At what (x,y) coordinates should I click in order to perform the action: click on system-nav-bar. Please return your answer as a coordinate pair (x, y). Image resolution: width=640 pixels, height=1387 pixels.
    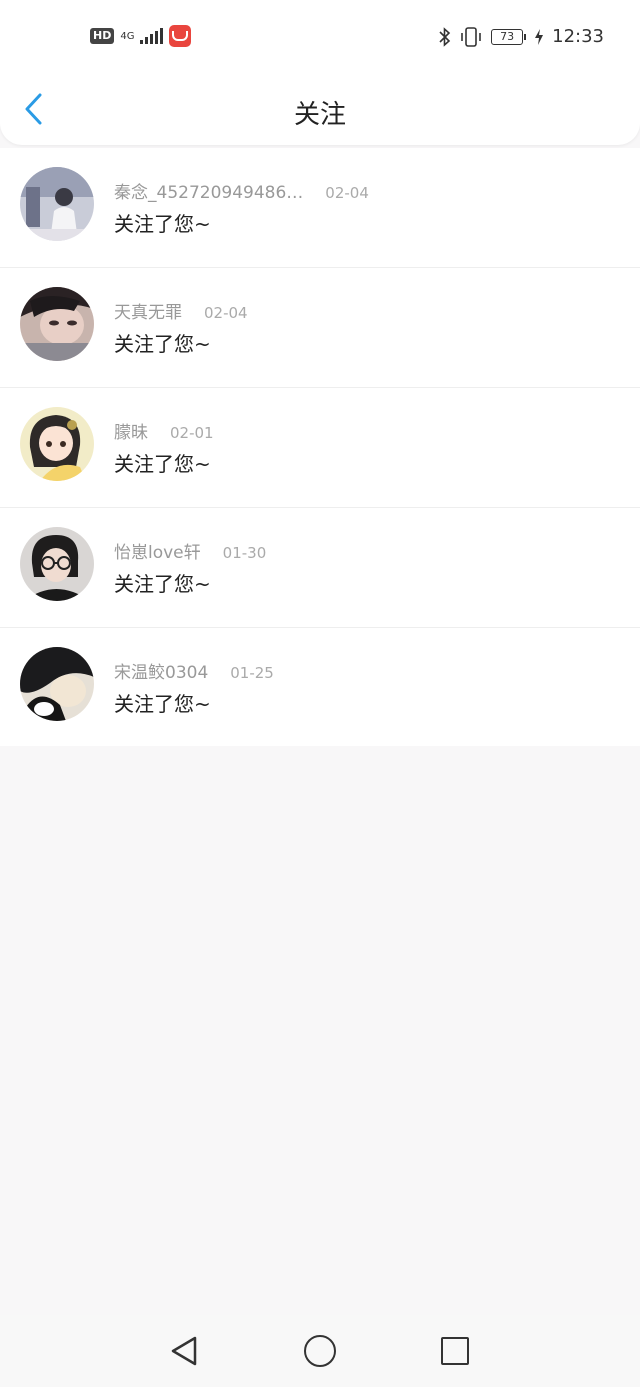
    Looking at the image, I should click on (320, 1351).